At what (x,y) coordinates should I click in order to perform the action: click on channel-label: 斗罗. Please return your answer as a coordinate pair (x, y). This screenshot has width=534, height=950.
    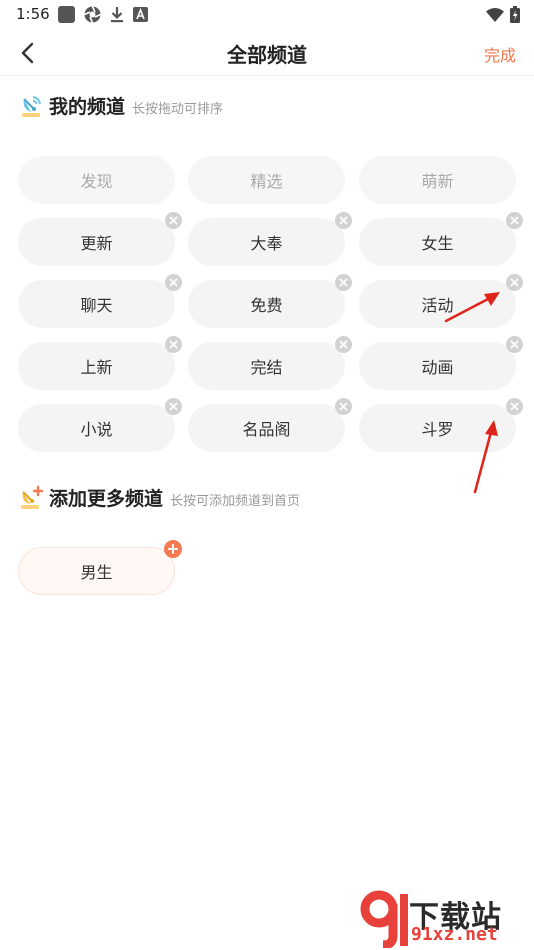
    Looking at the image, I should click on (437, 429).